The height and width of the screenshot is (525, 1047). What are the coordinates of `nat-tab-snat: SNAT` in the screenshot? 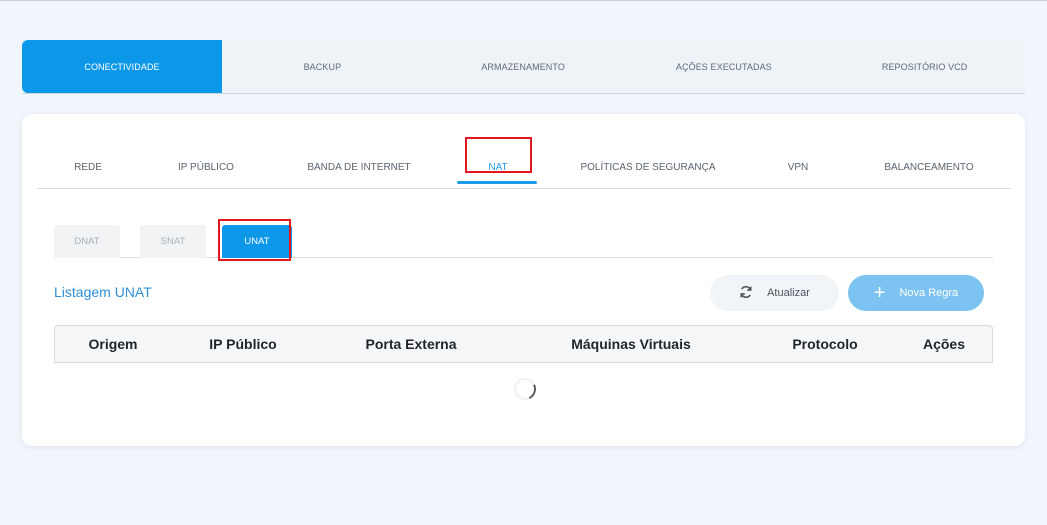 It's located at (173, 241).